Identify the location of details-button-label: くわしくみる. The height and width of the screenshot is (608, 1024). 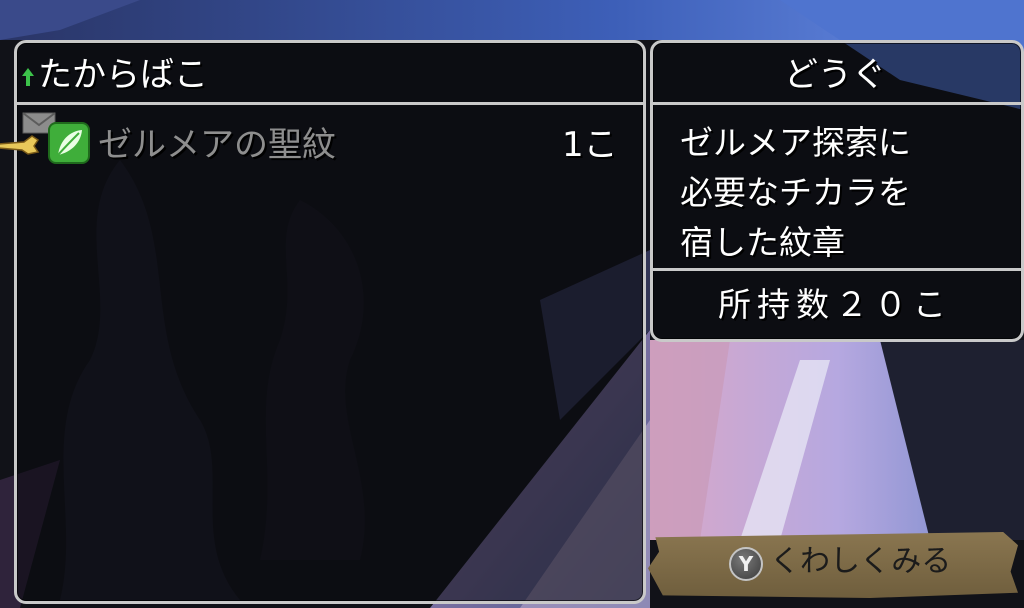
(860, 562).